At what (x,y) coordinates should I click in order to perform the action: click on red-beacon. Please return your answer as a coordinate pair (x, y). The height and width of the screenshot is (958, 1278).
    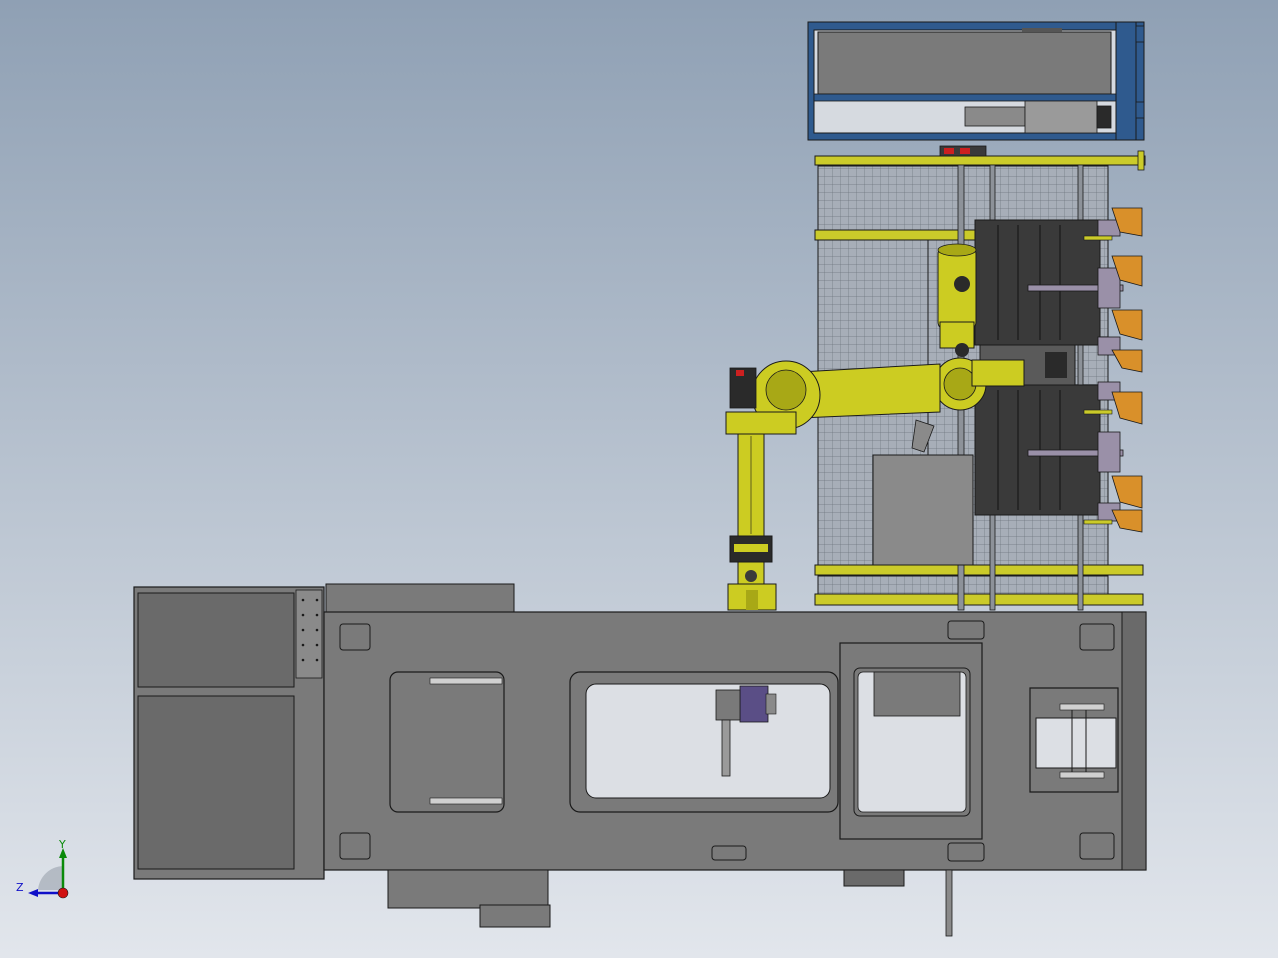
    Looking at the image, I should click on (963, 151).